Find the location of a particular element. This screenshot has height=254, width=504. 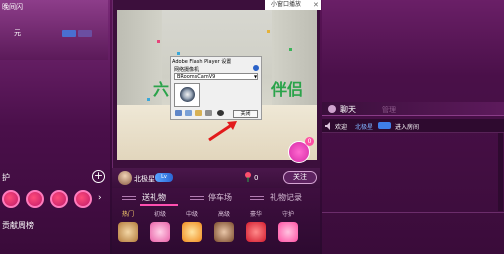

subtab-basic: 初级 is located at coordinates (160, 213).